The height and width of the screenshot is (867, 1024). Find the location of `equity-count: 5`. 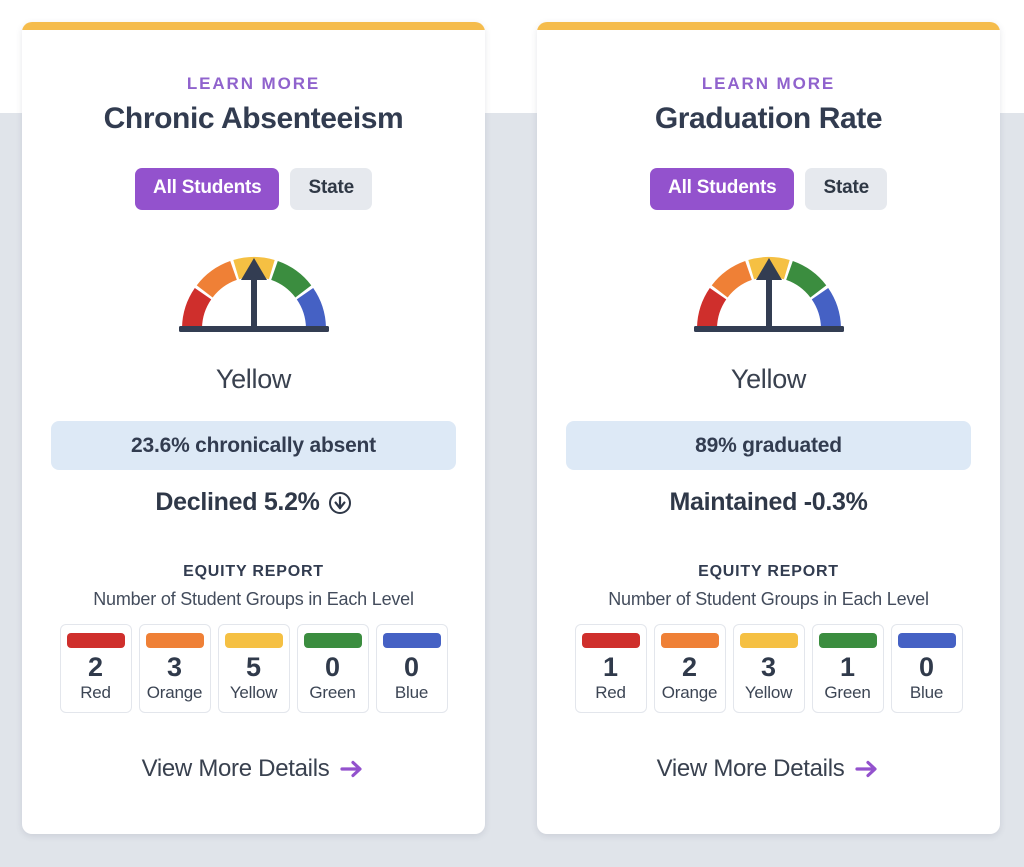

equity-count: 5 is located at coordinates (253, 667).